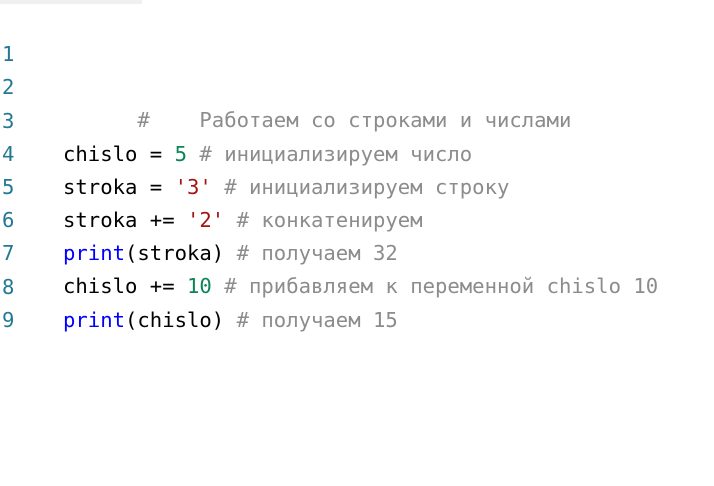 This screenshot has width=714, height=486. What do you see at coordinates (125, 286) in the screenshot?
I see `code-identifier: chislo +=` at bounding box center [125, 286].